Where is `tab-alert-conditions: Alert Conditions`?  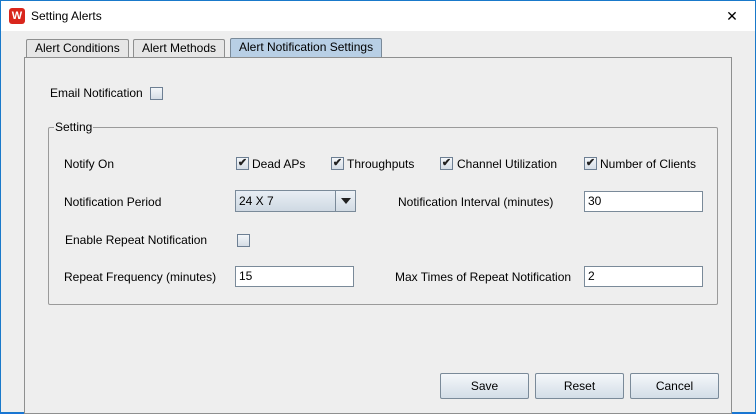
tab-alert-conditions: Alert Conditions is located at coordinates (77, 48).